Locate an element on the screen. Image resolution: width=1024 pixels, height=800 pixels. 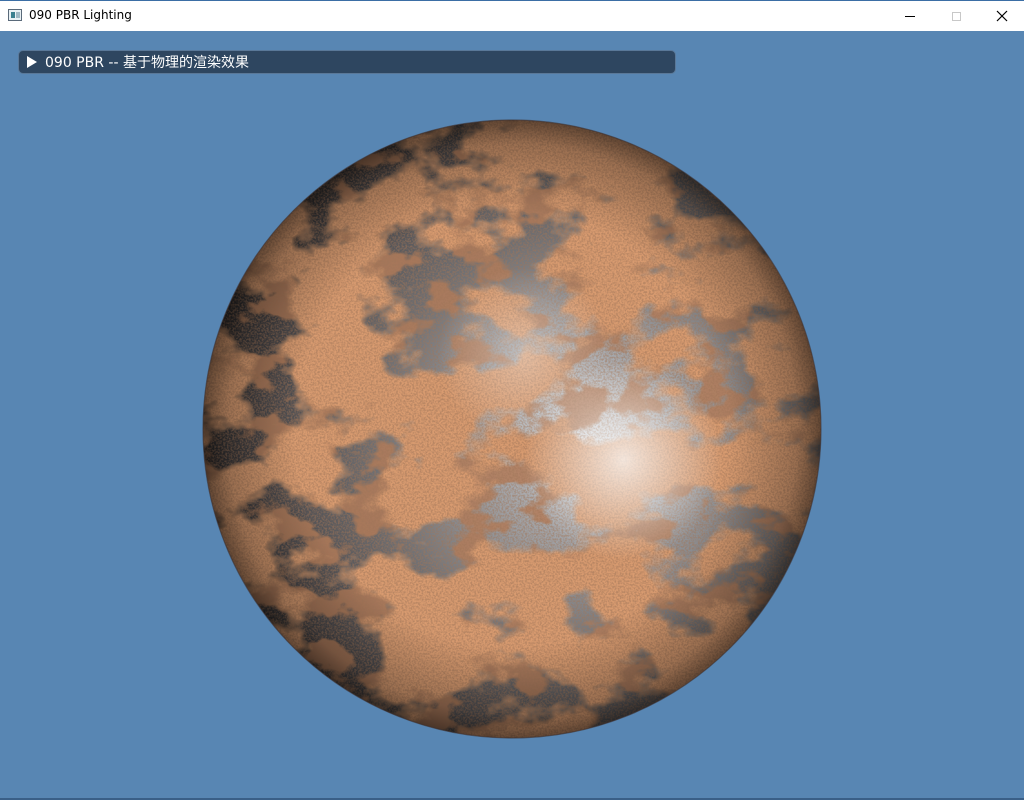
close-button is located at coordinates (1001, 16).